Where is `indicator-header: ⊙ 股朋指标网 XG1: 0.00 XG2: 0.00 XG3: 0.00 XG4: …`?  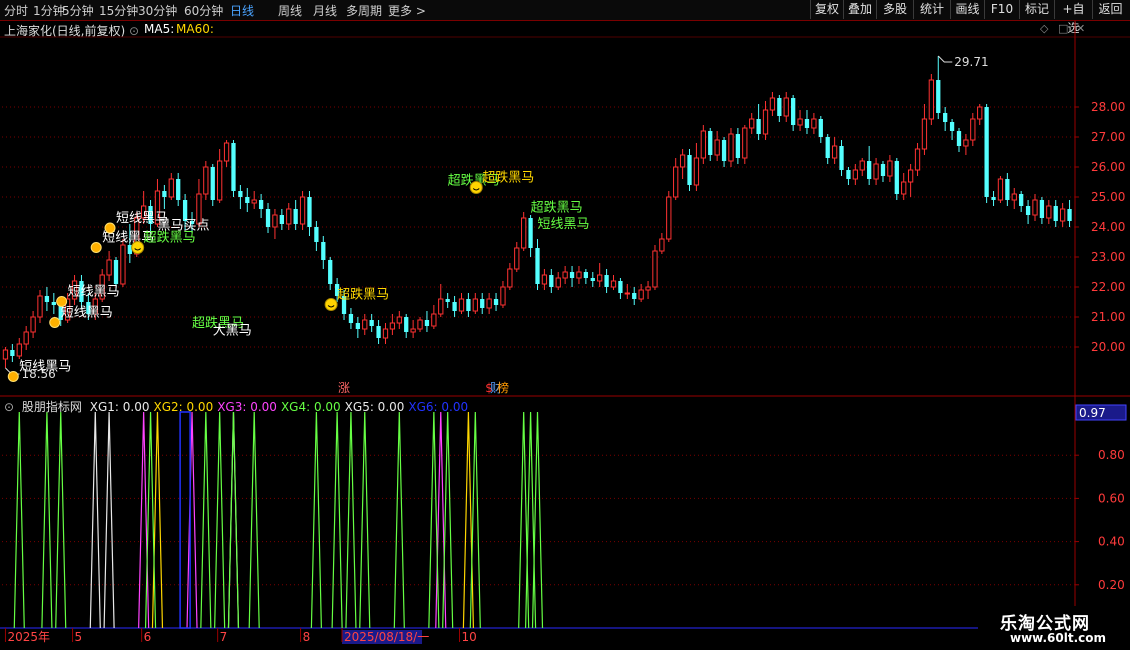 indicator-header: ⊙ 股朋指标网 XG1: 0.00 XG2: 0.00 XG3: 0.00 XG4: … is located at coordinates (240, 406).